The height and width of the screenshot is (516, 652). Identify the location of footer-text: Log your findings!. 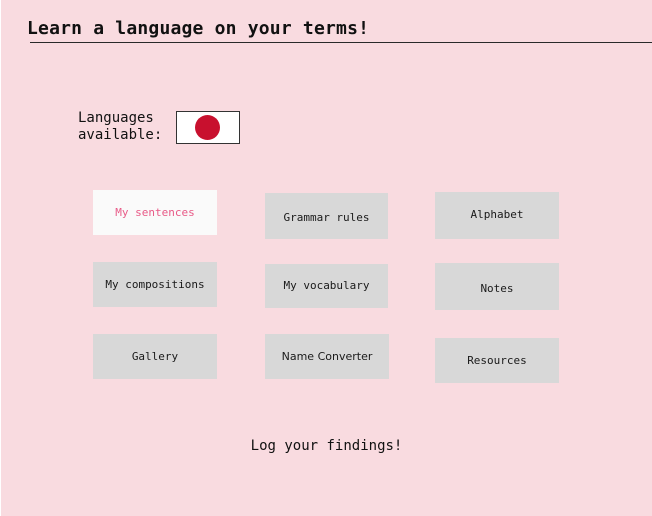
(326, 446).